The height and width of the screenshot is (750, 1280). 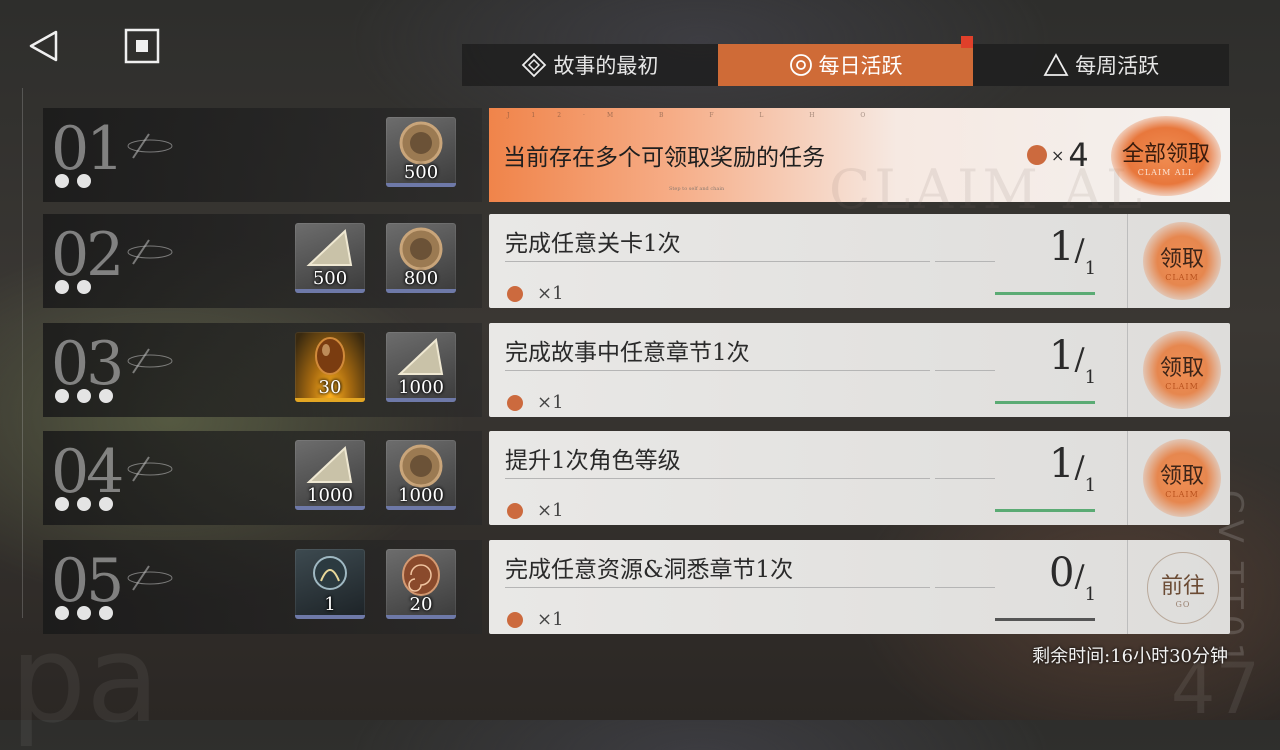 I want to click on left-deco-line, so click(x=22, y=353).